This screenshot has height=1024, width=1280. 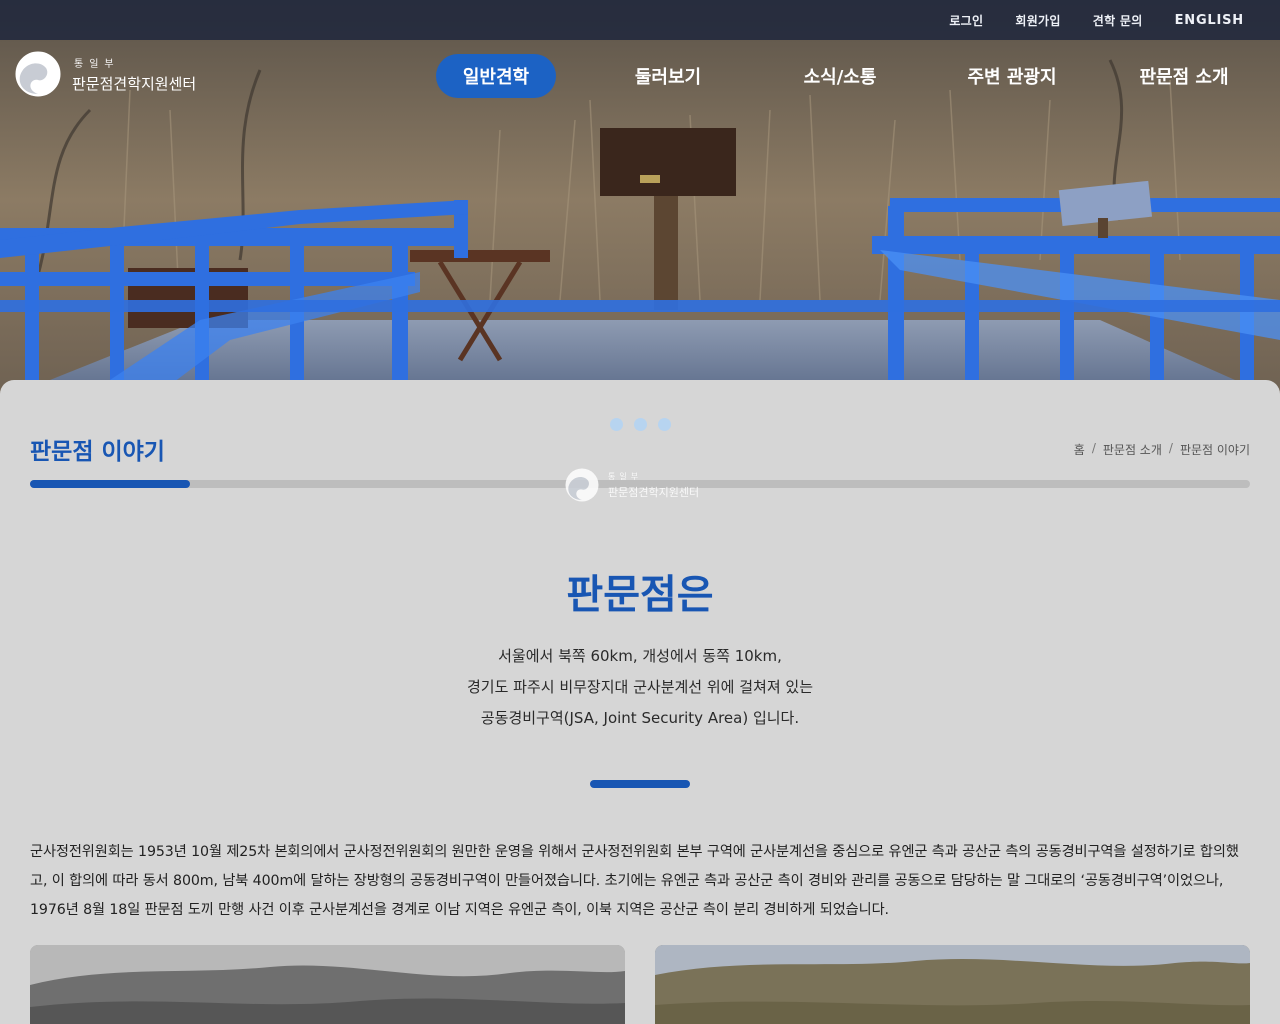 I want to click on nav-item-look-around: 둘러보기, so click(x=668, y=76).